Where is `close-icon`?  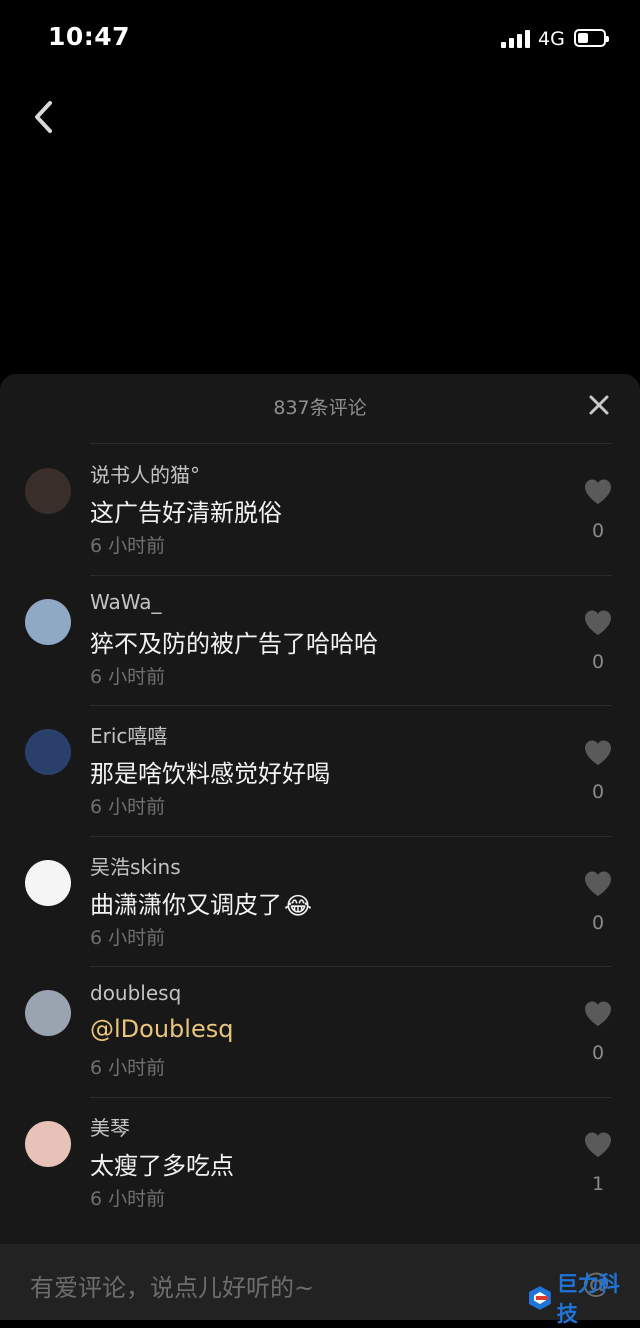
close-icon is located at coordinates (599, 405).